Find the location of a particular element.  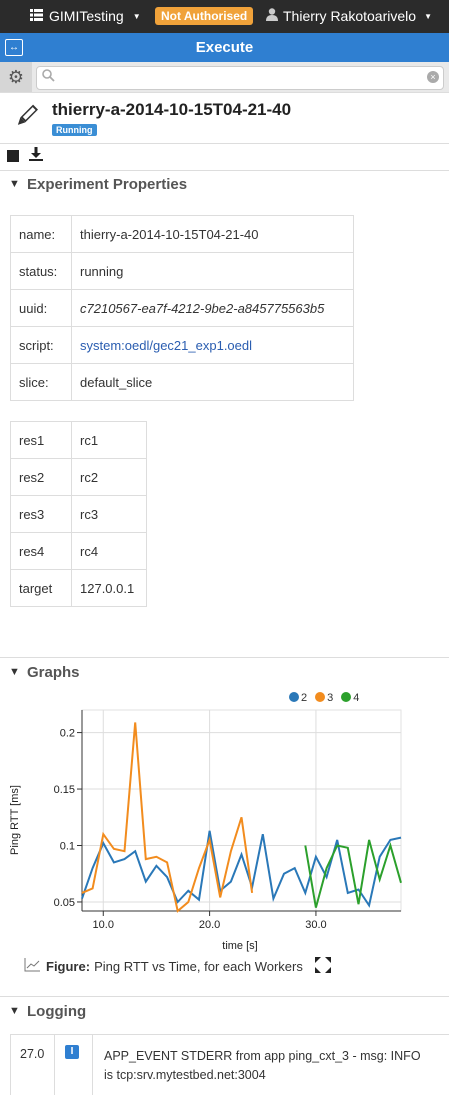

user-icon is located at coordinates (272, 16).